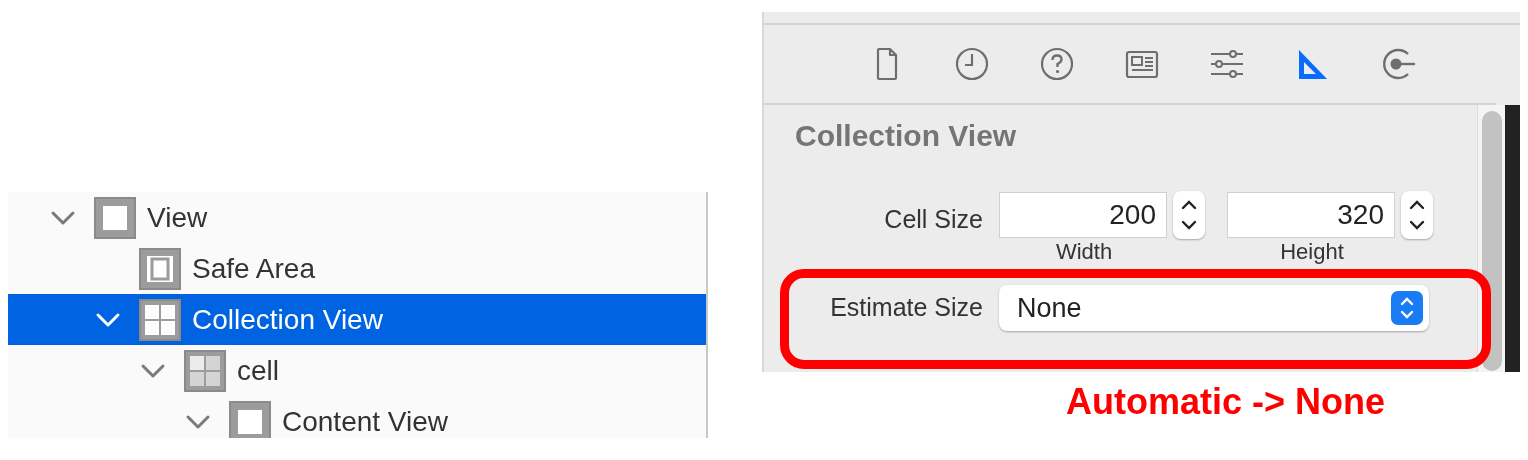  What do you see at coordinates (1226, 402) in the screenshot?
I see `annotation-text: Automatic -> None` at bounding box center [1226, 402].